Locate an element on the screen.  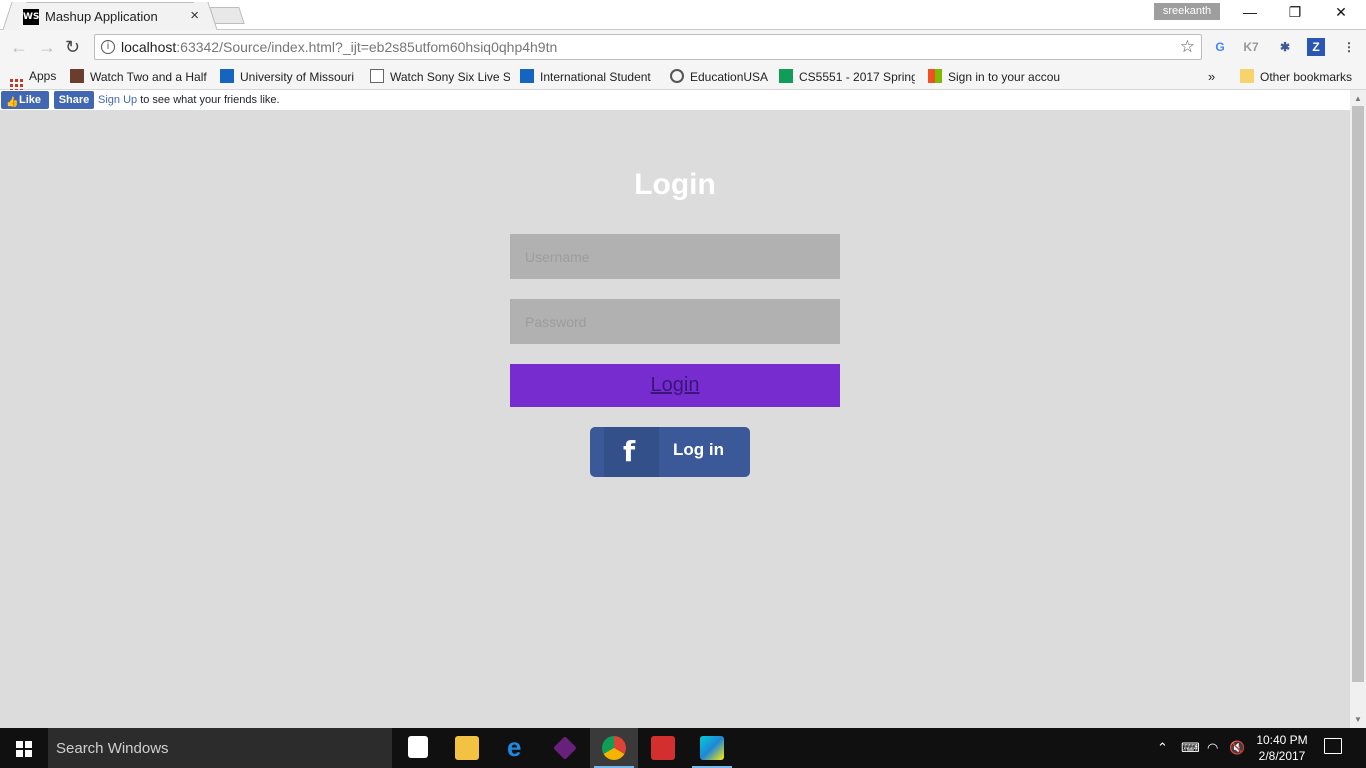
back-arrow-icon: ← is located at coordinates (19, 47).